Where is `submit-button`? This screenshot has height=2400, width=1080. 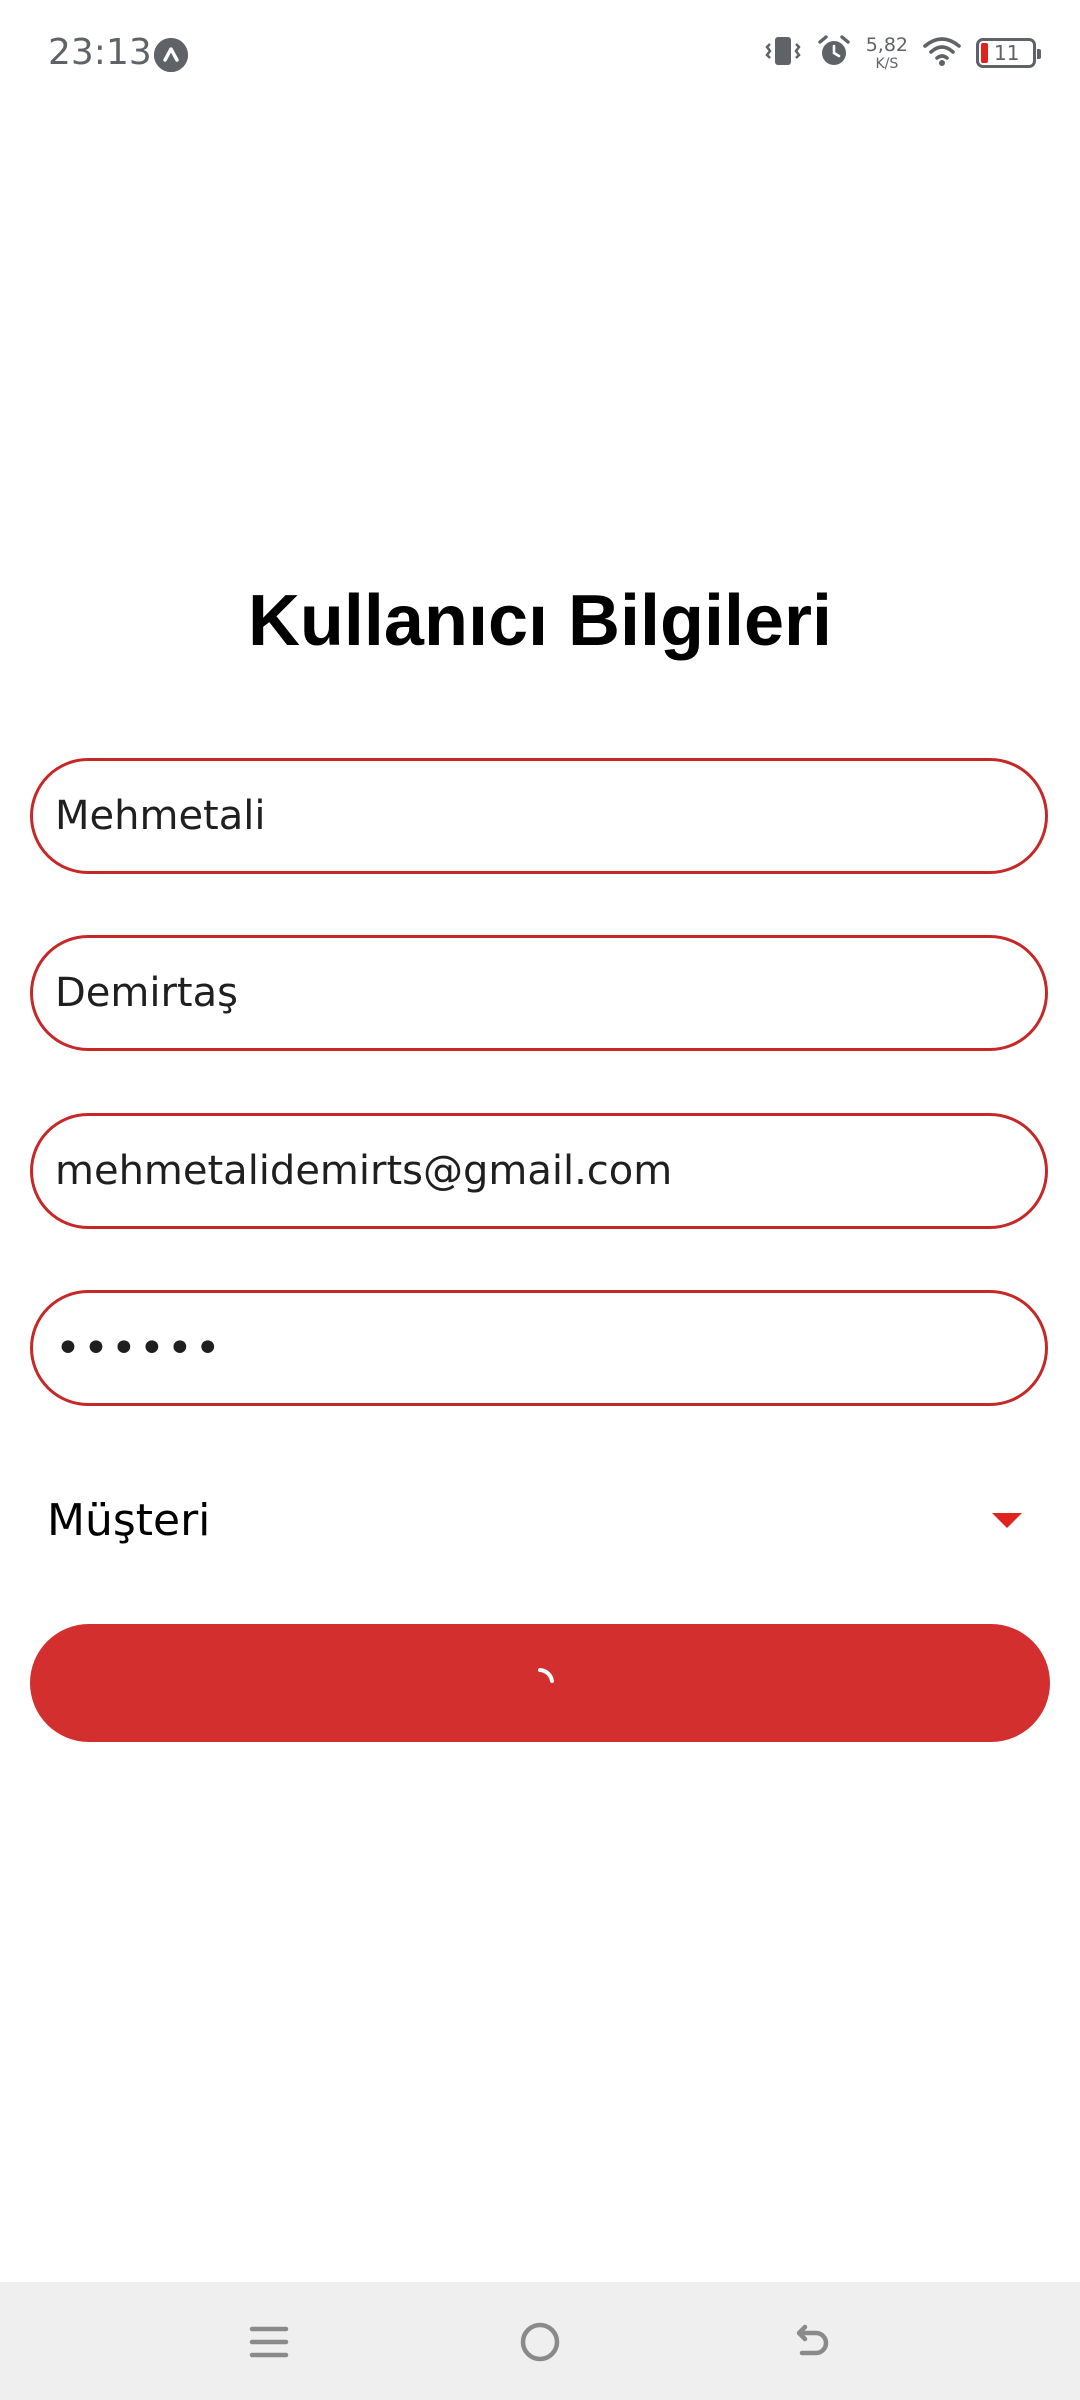
submit-button is located at coordinates (540, 1683).